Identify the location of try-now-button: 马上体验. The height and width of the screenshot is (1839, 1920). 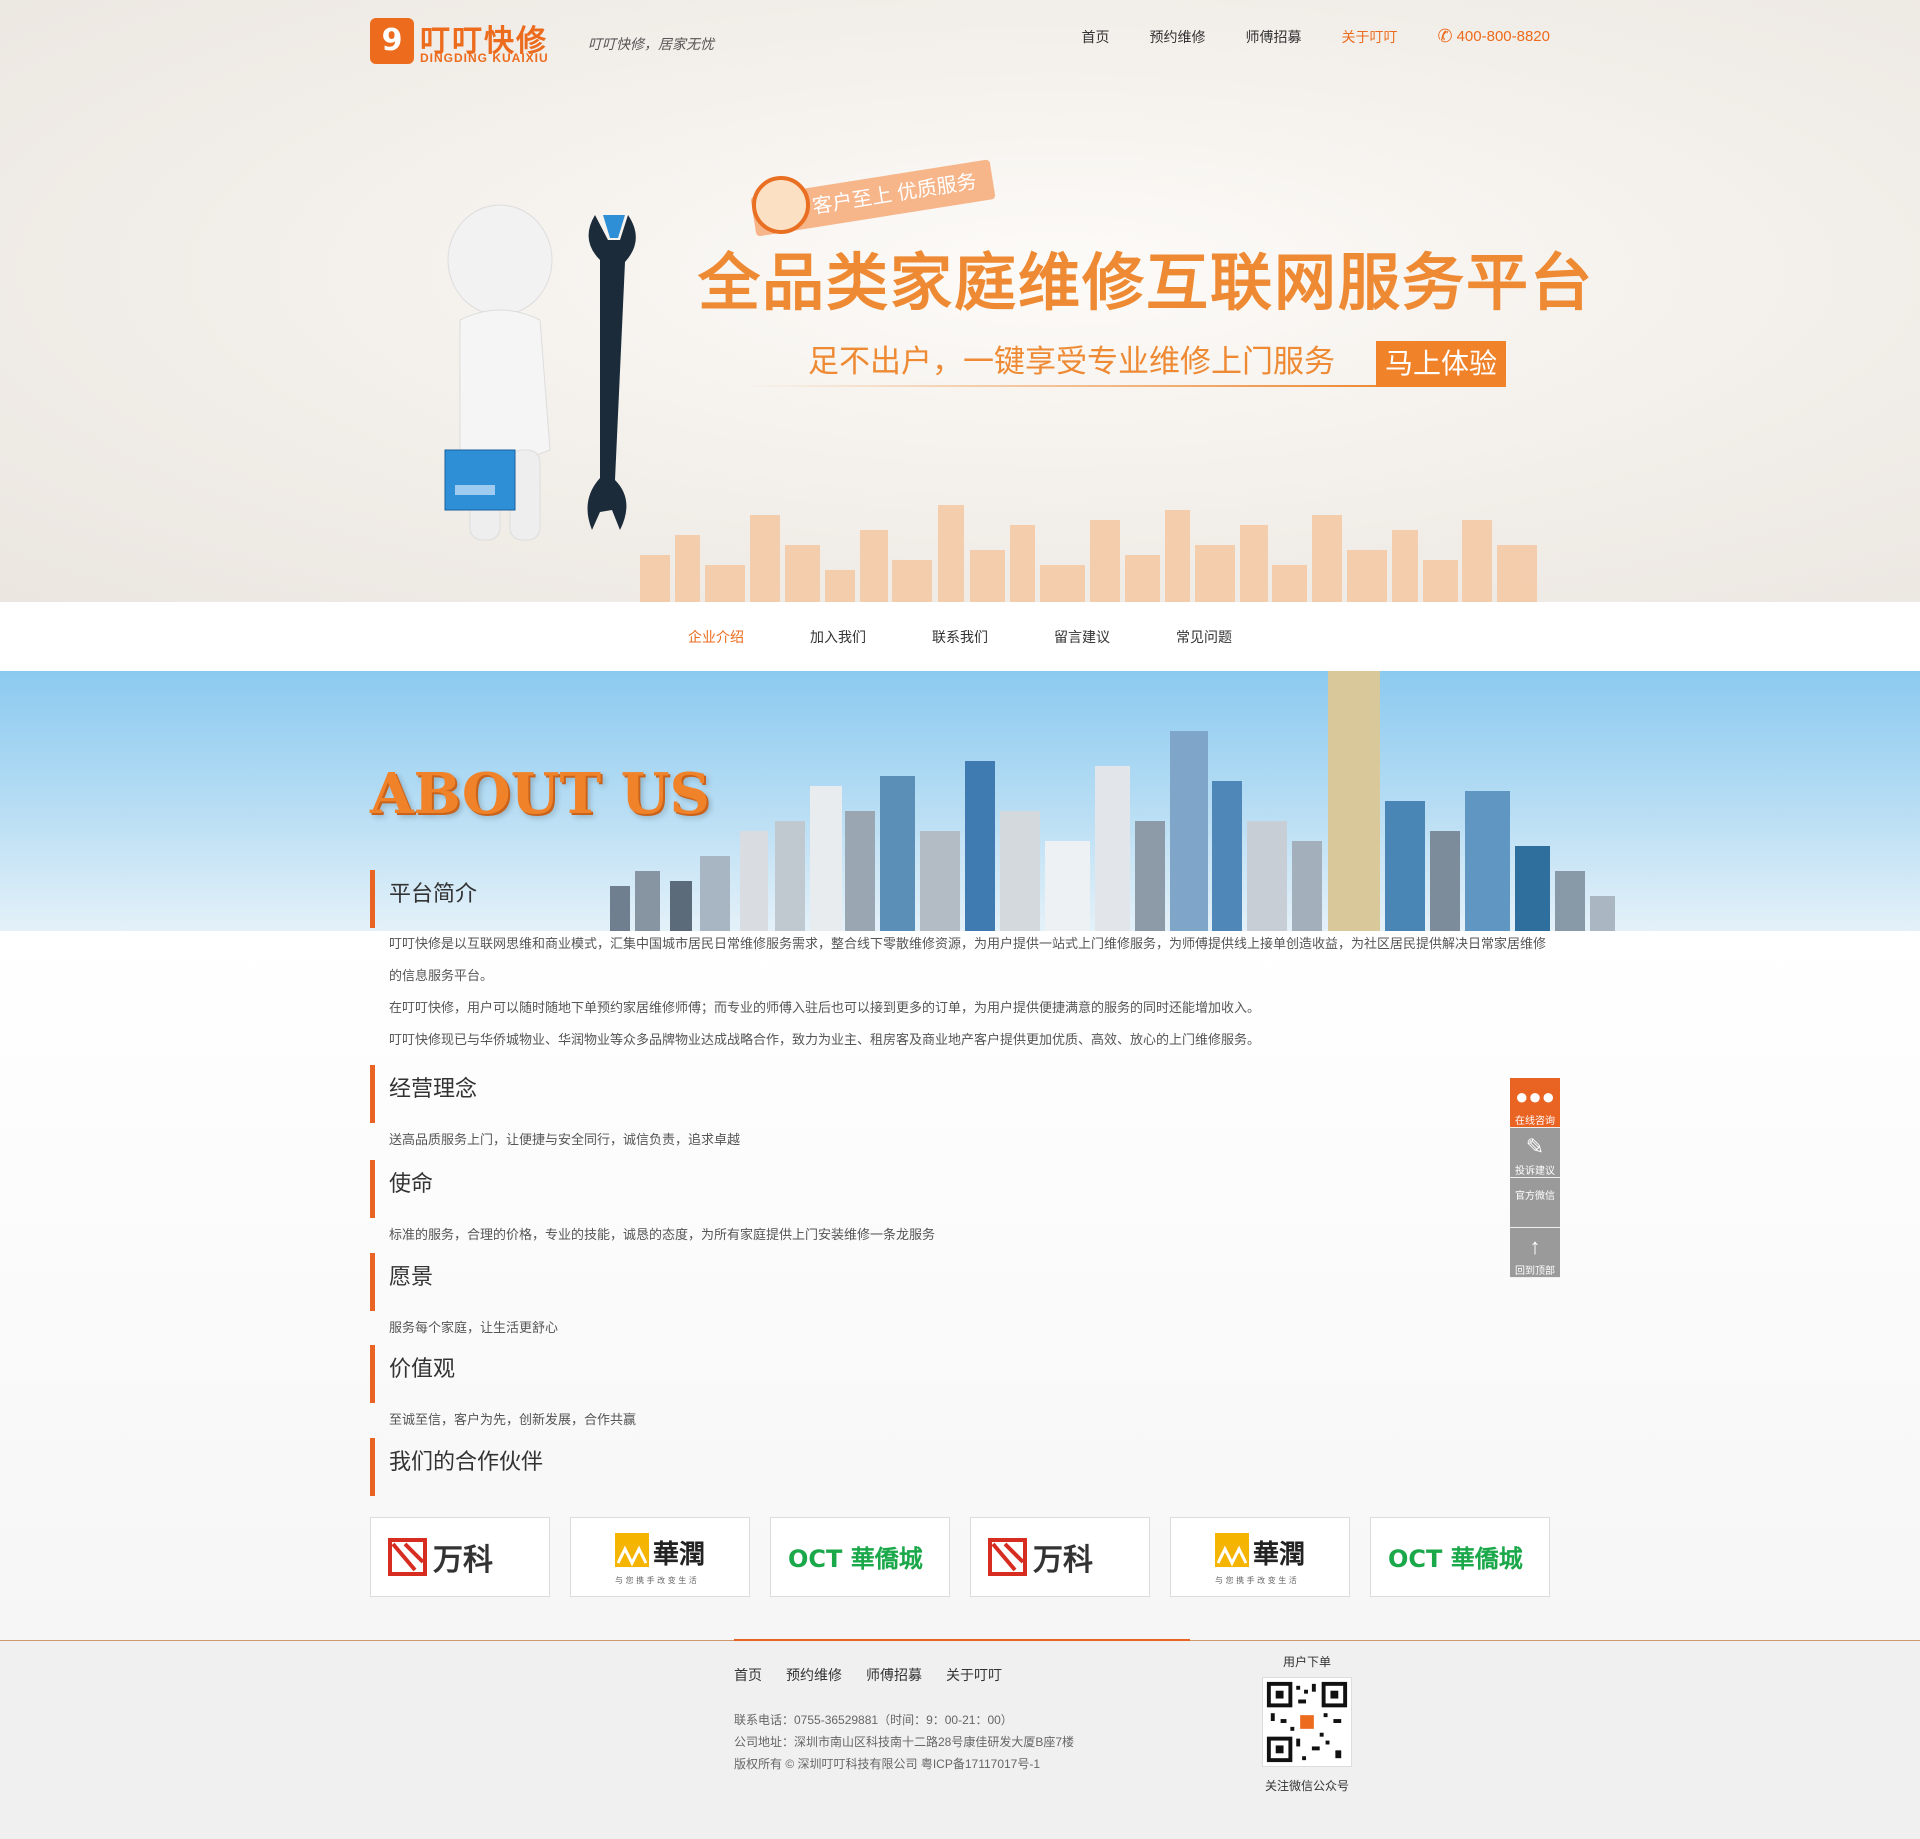
(1441, 364).